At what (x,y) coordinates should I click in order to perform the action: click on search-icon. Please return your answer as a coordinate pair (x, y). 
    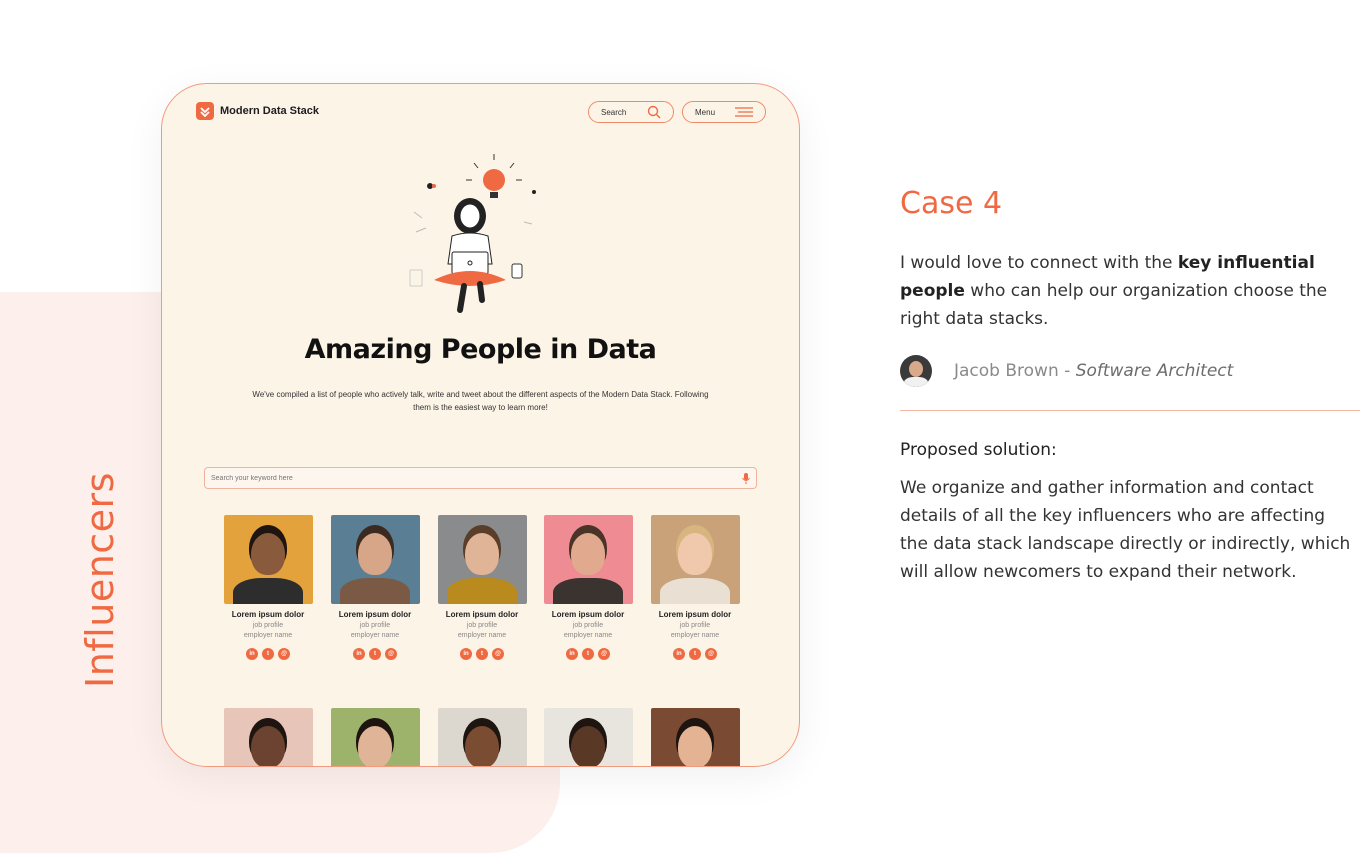
    Looking at the image, I should click on (654, 112).